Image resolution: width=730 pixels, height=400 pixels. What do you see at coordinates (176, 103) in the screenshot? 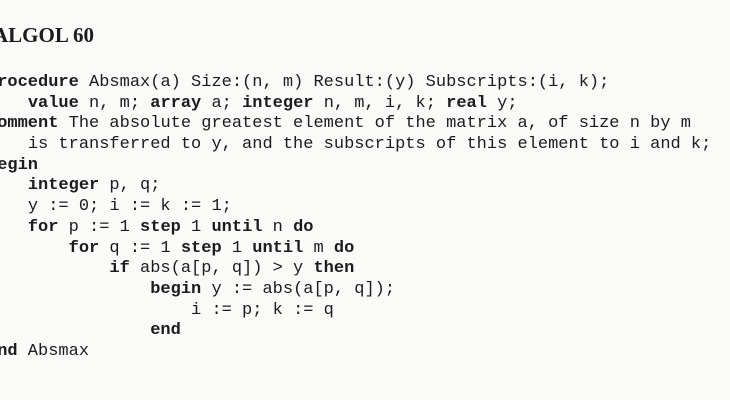
I see `code-keyword: array` at bounding box center [176, 103].